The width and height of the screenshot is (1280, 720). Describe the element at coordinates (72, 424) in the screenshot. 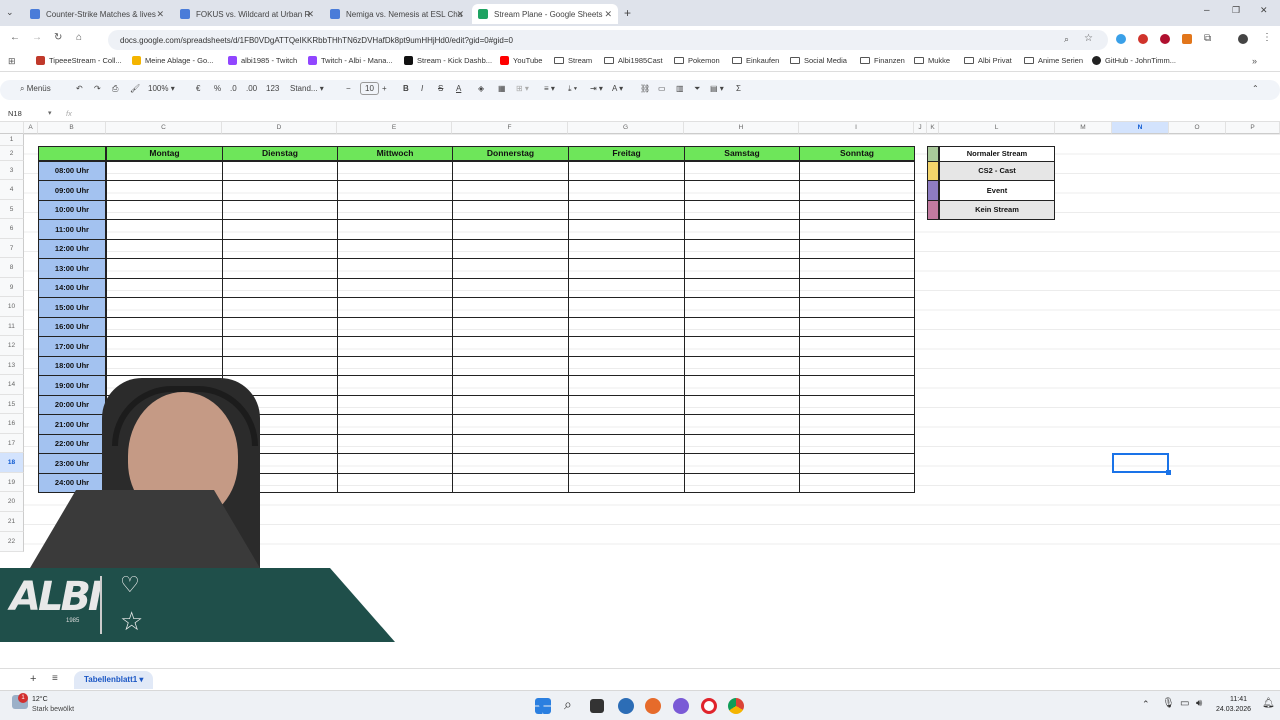

I see `time-cell: 21:00 Uhr` at that location.